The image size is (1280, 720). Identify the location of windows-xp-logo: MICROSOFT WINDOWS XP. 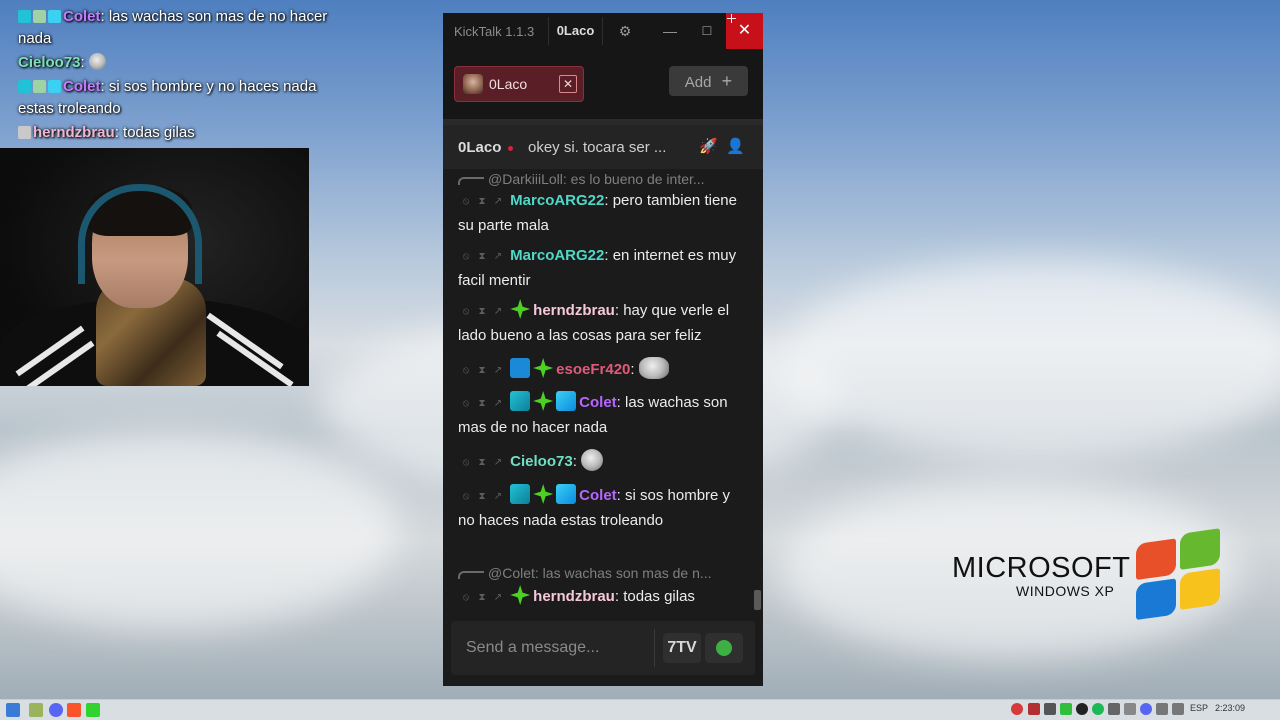
(1092, 576).